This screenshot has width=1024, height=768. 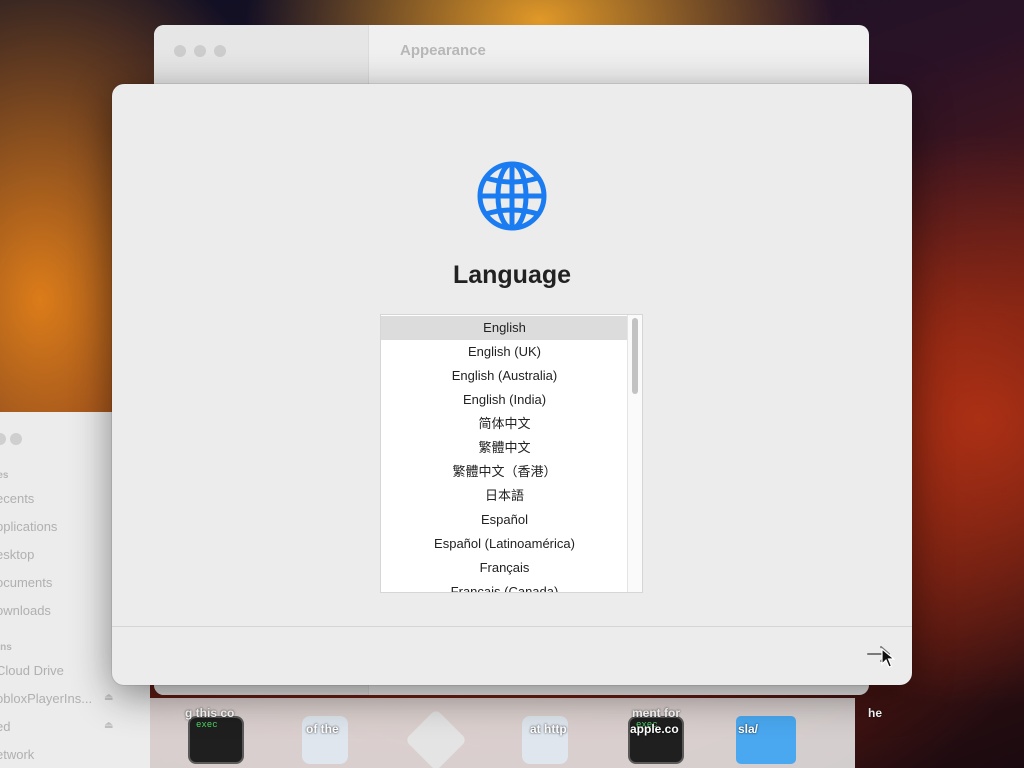 I want to click on finder-item-downloads: ownloads, so click(x=25, y=610).